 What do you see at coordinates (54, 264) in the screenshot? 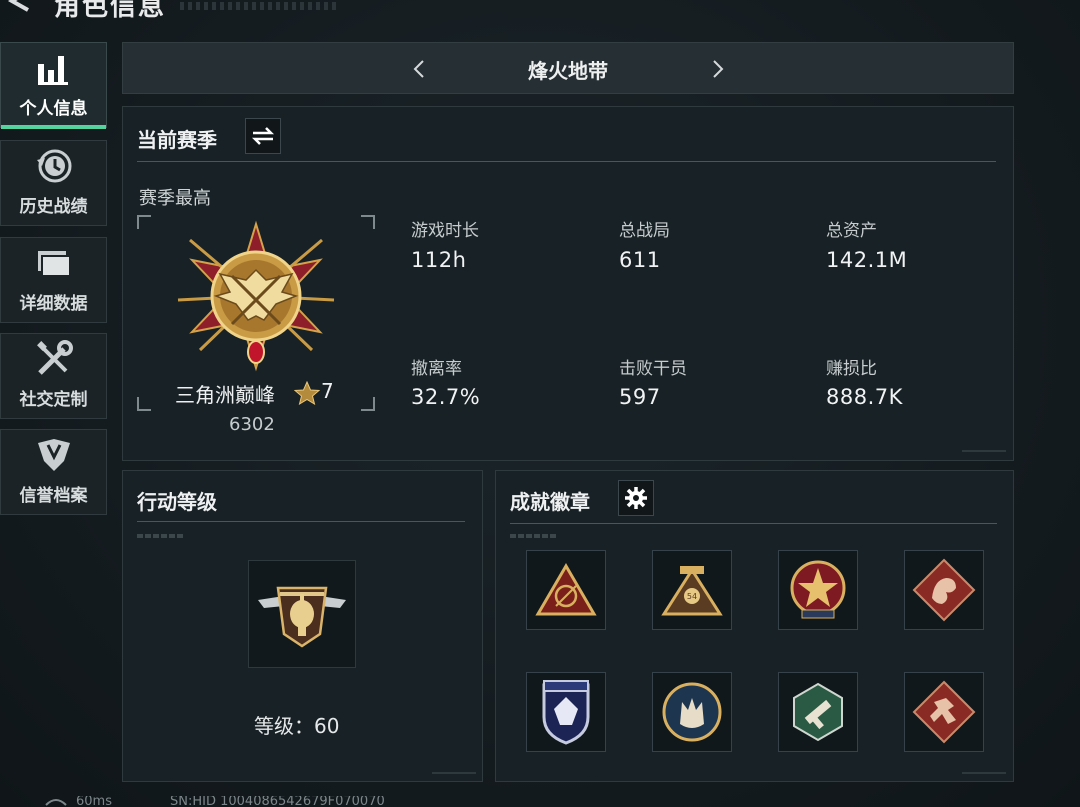
I see `folder-icon` at bounding box center [54, 264].